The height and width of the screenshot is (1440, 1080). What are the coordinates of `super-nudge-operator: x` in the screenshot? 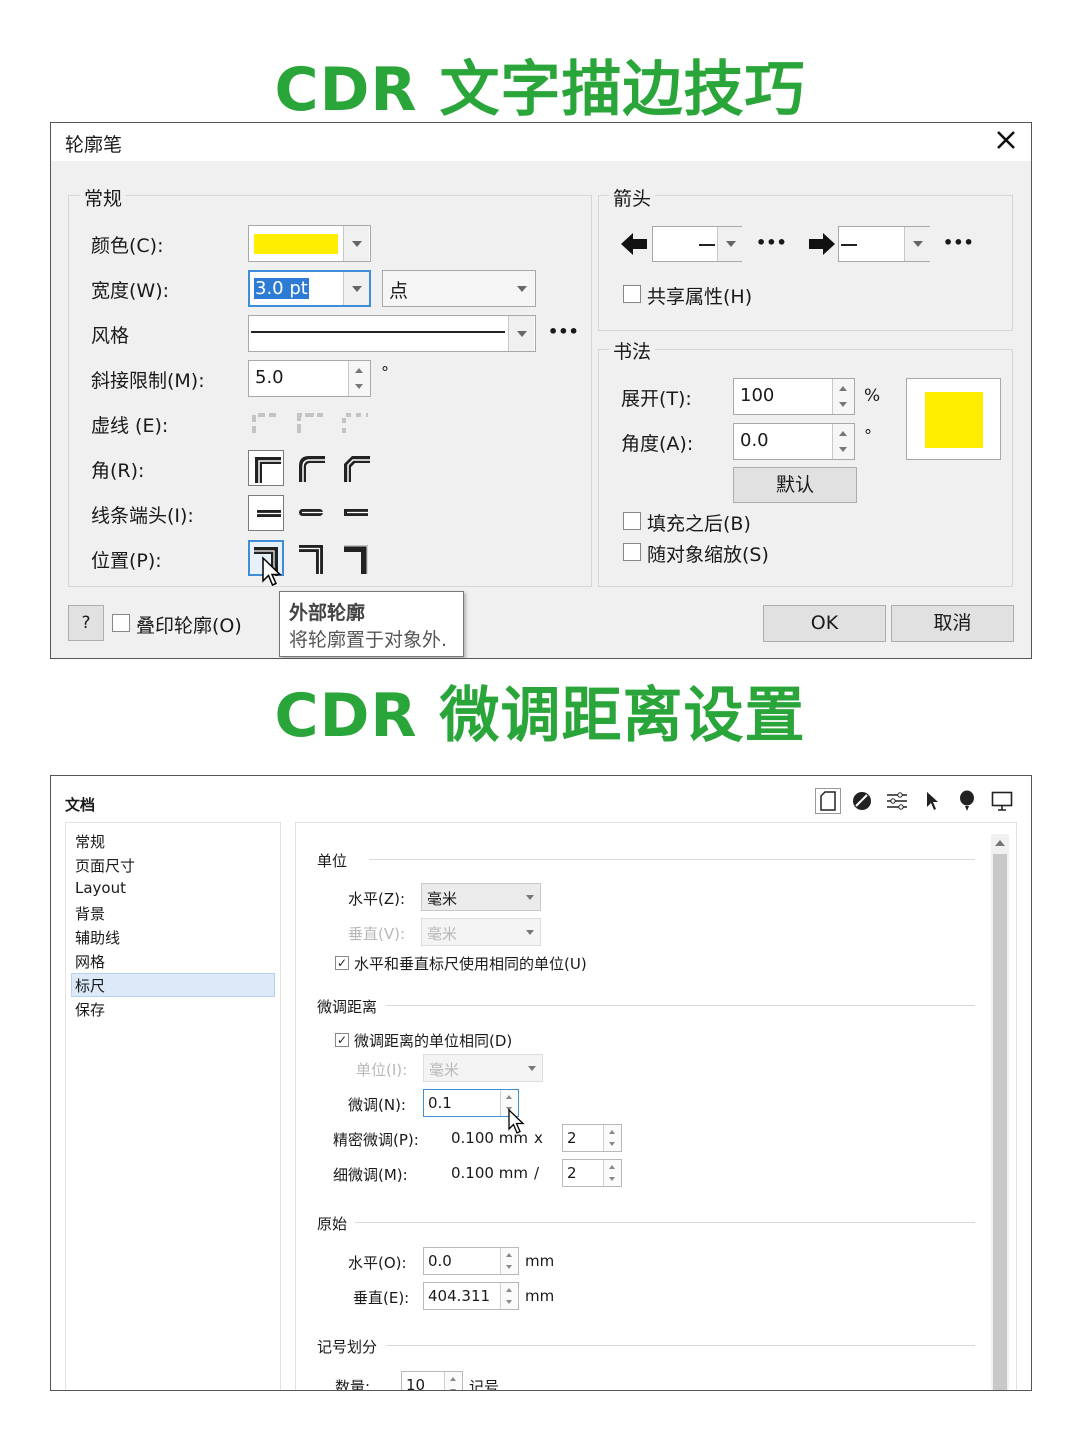 It's located at (538, 1138).